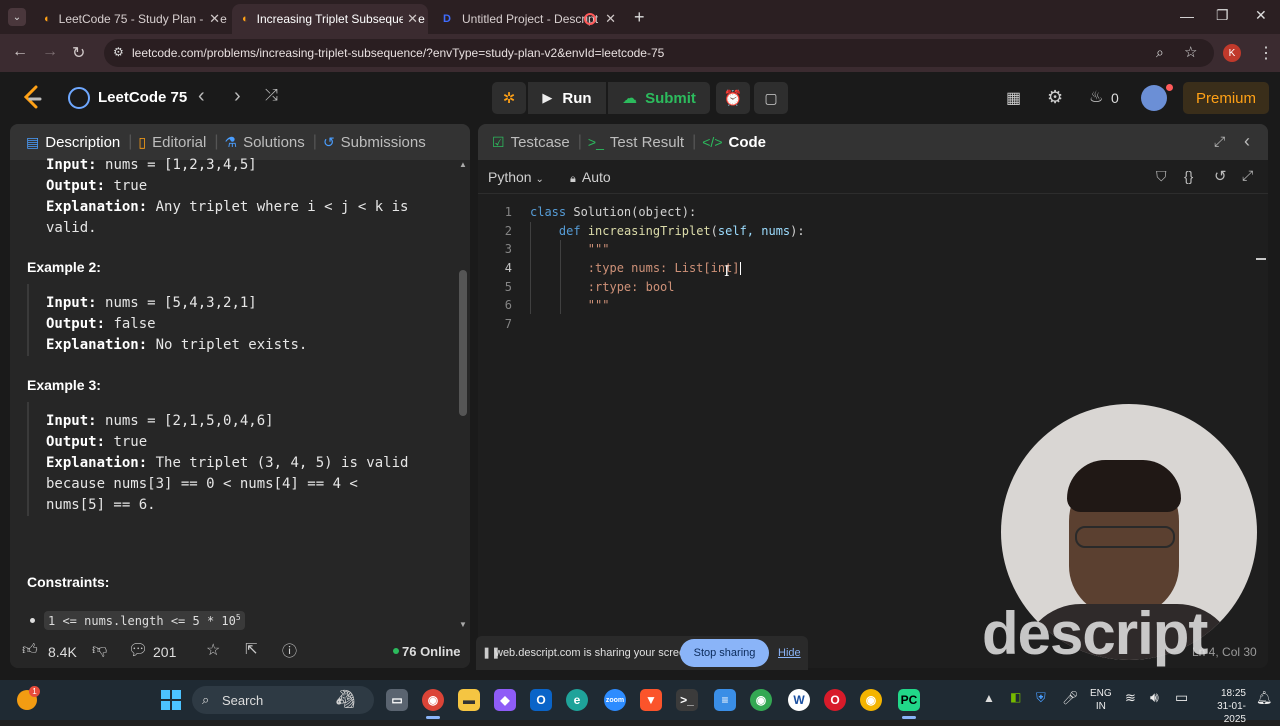  Describe the element at coordinates (17, 17) in the screenshot. I see `tab-search-button: ⌄` at that location.